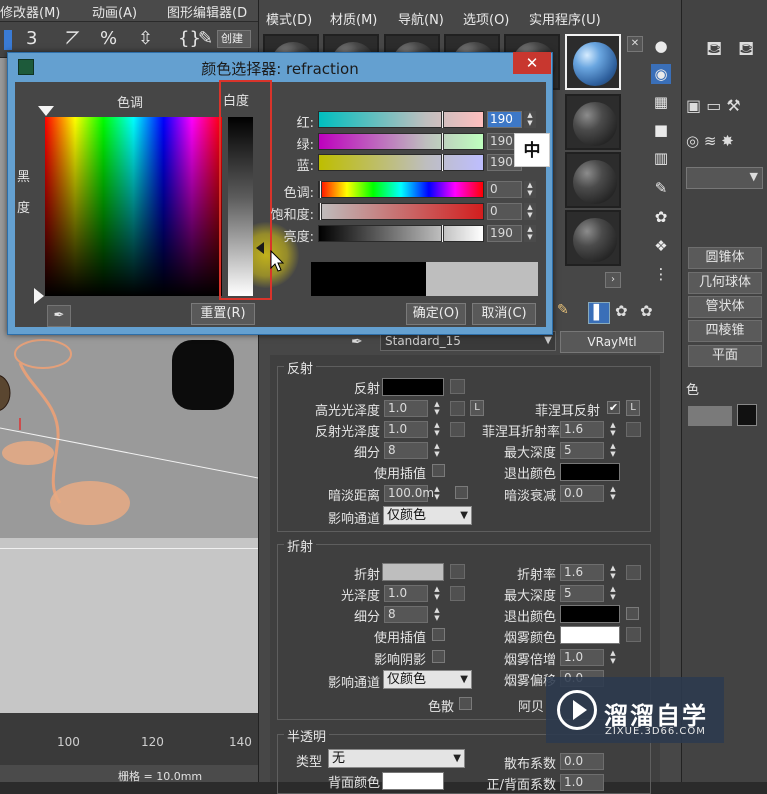 The image size is (767, 794). Describe the element at coordinates (713, 105) in the screenshot. I see `panel-tab-icons: ▣ ▭ ⚒` at that location.